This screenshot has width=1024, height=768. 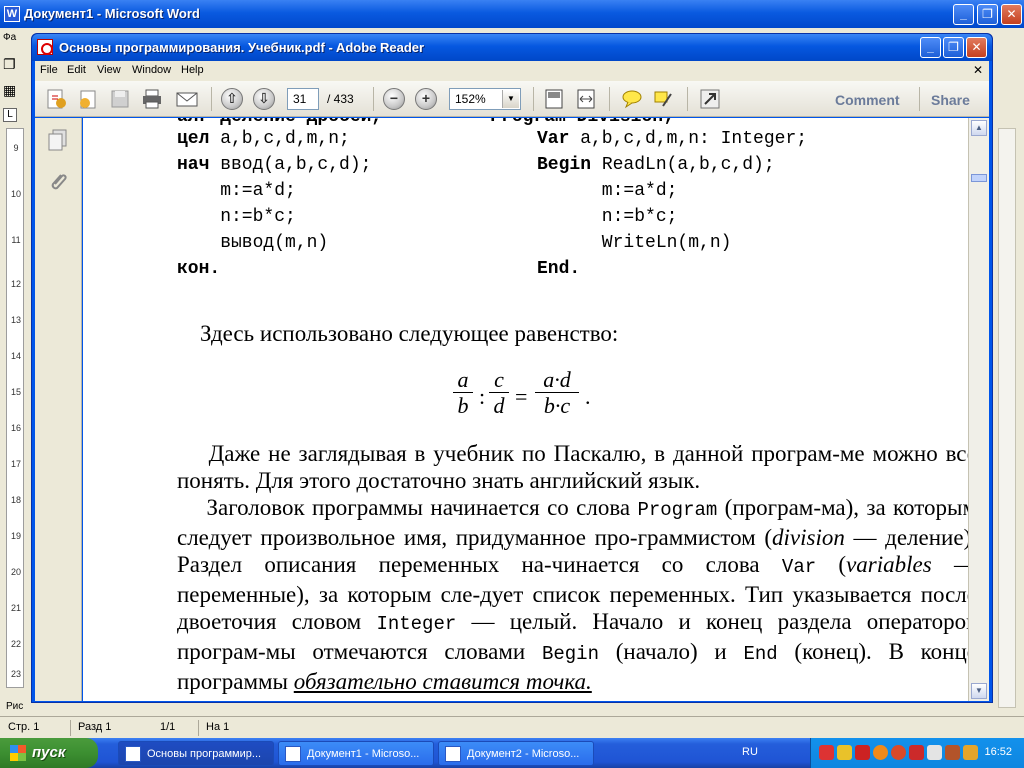 I want to click on reader-scrollbar: ▲ ▼, so click(x=978, y=409).